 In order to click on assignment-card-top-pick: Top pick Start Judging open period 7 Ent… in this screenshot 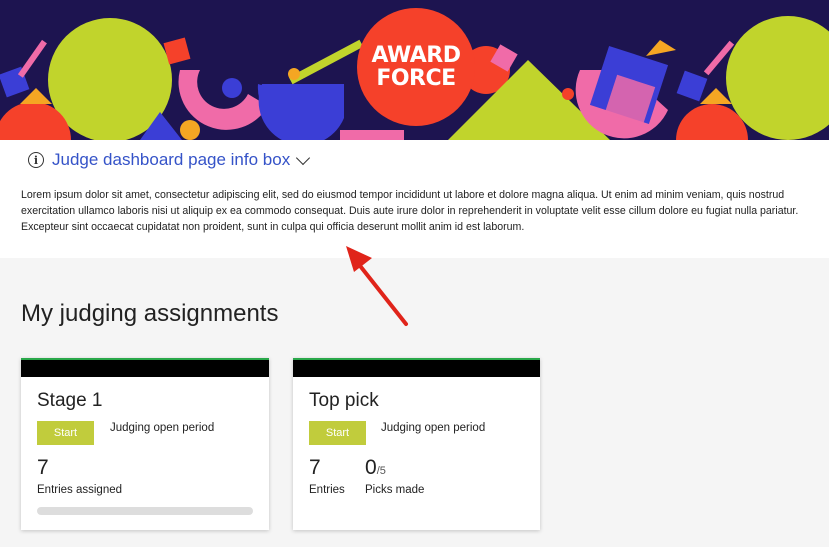, I will do `click(416, 444)`.